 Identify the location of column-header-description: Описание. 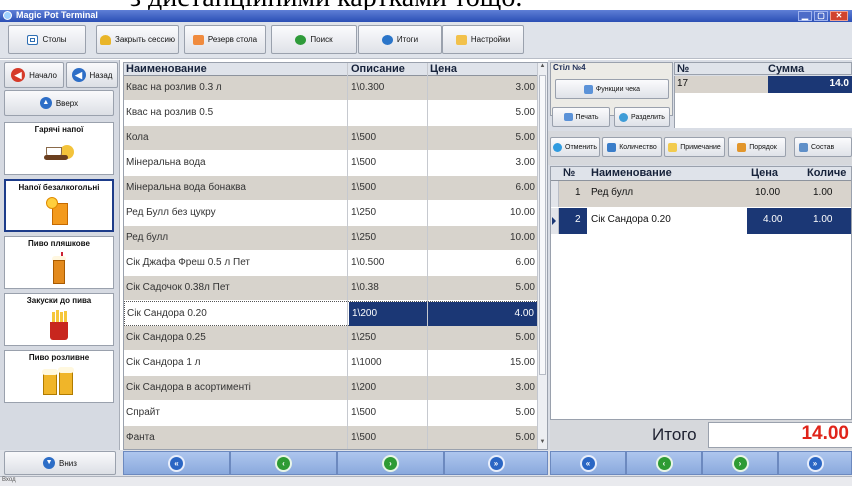
(378, 69).